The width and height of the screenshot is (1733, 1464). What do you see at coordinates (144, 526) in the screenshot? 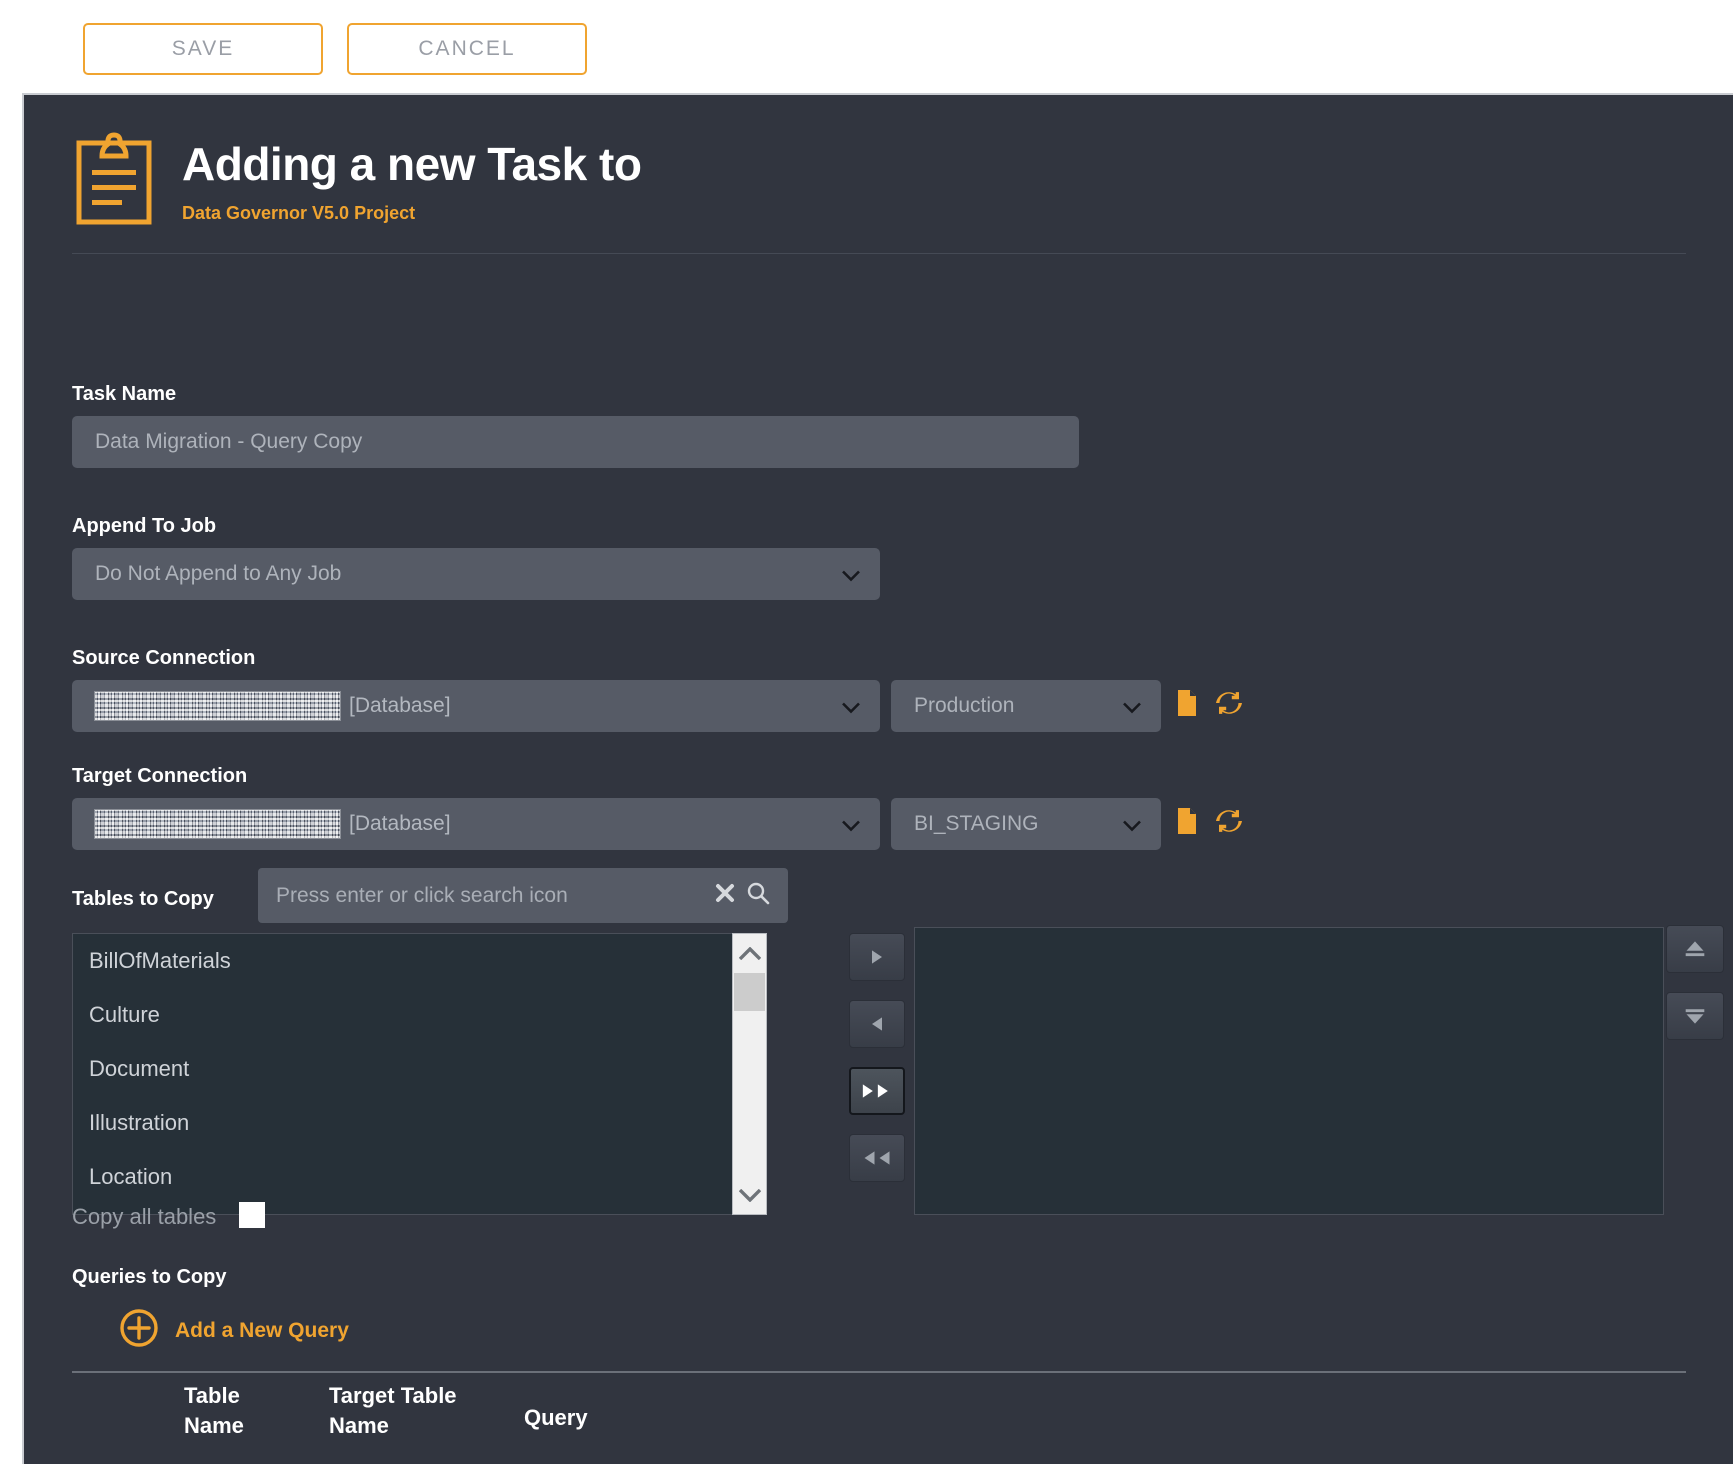
I see `append-to-job-label: Append To Job` at bounding box center [144, 526].